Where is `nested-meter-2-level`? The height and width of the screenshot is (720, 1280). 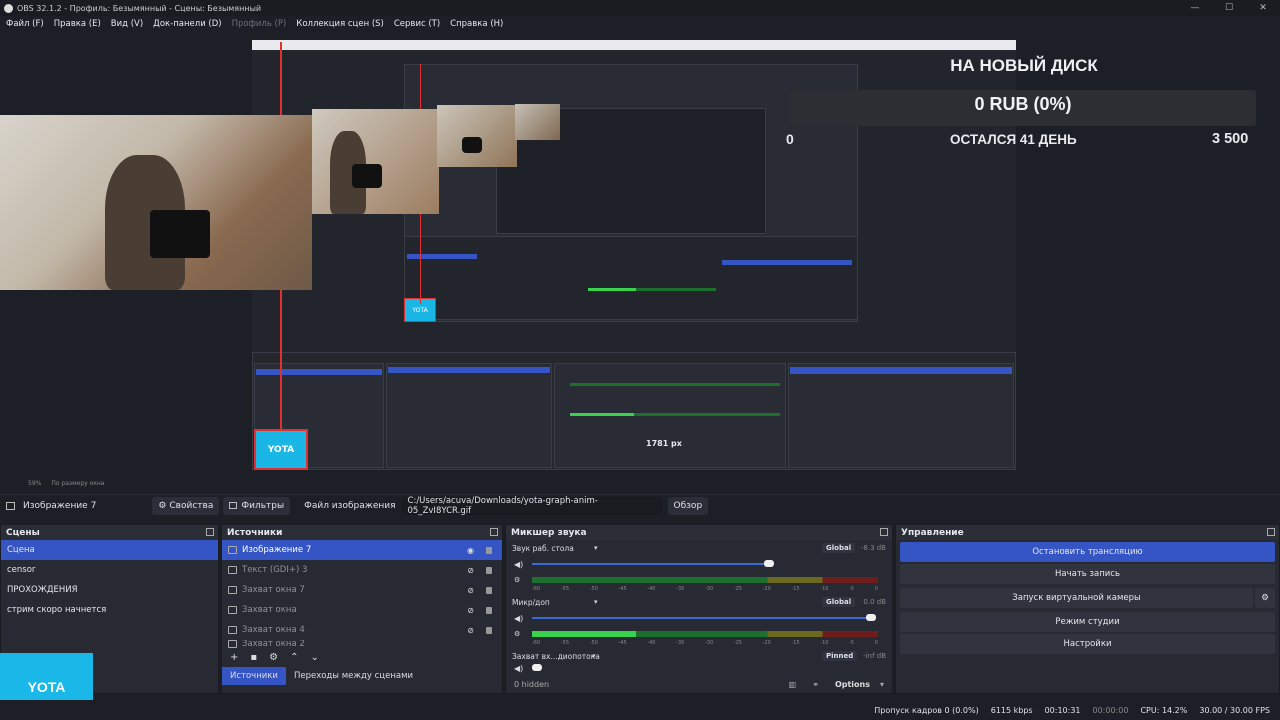
nested-meter-2-level is located at coordinates (602, 414).